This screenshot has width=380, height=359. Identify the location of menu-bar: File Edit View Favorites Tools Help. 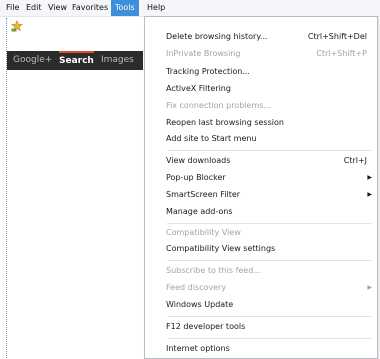
(190, 8).